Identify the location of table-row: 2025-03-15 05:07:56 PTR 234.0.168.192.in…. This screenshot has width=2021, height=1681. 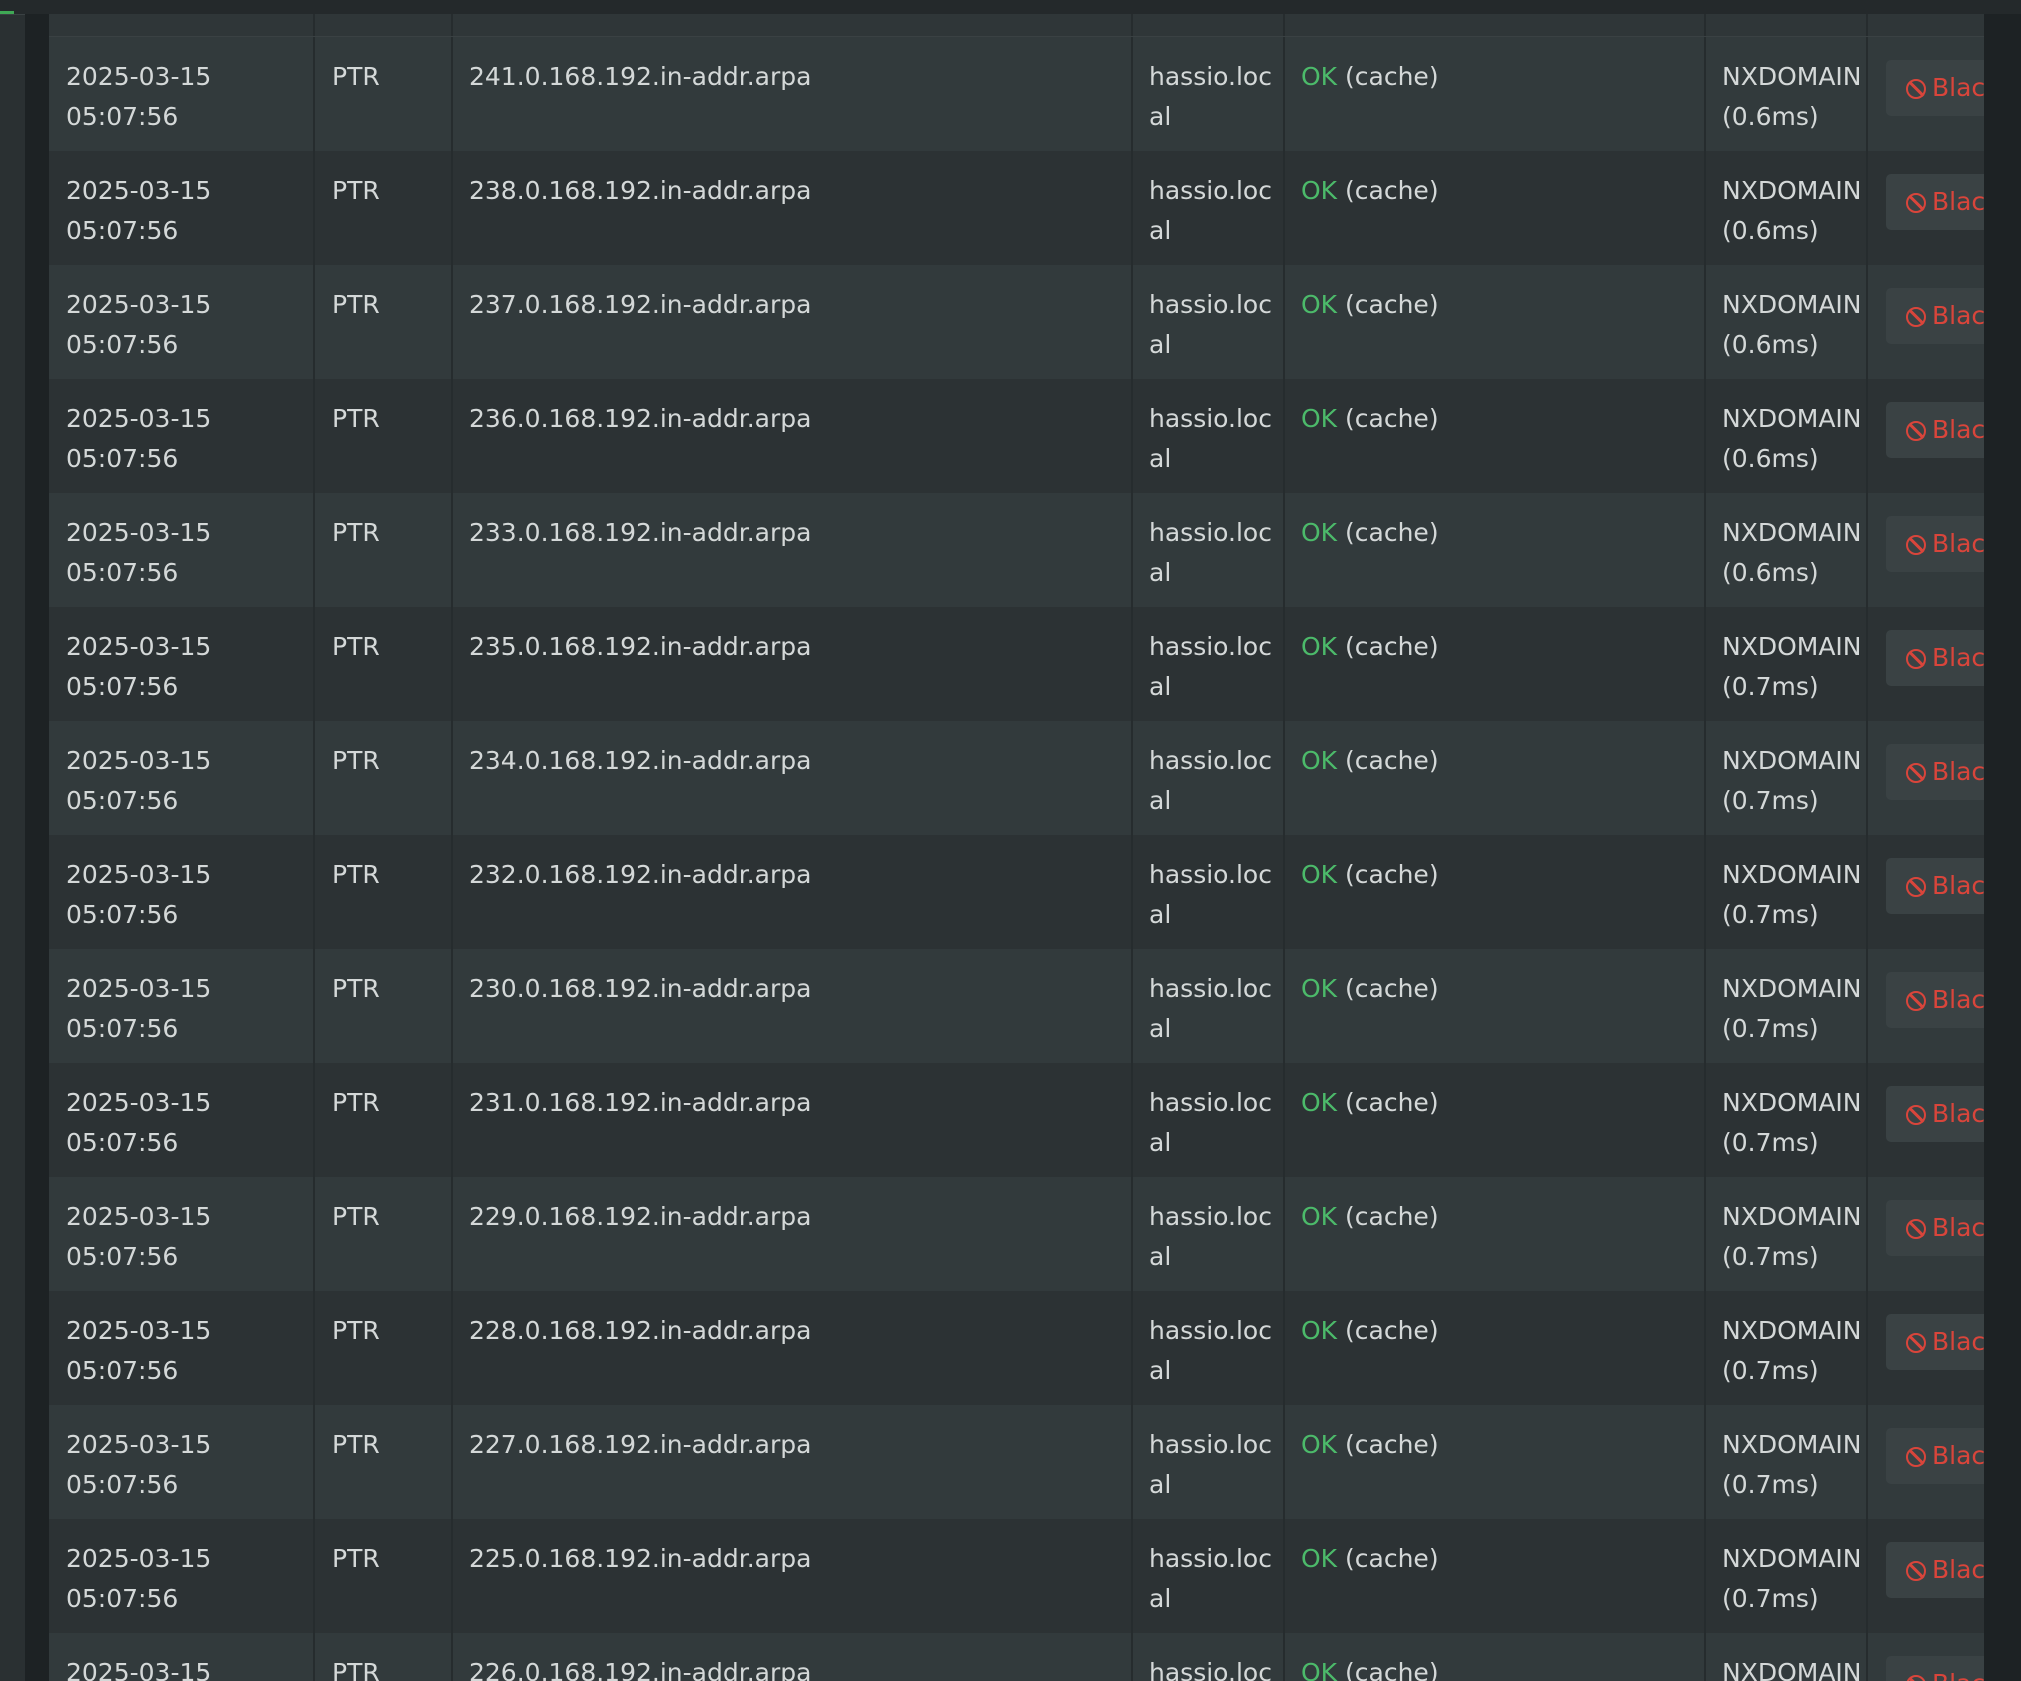
(1016, 778).